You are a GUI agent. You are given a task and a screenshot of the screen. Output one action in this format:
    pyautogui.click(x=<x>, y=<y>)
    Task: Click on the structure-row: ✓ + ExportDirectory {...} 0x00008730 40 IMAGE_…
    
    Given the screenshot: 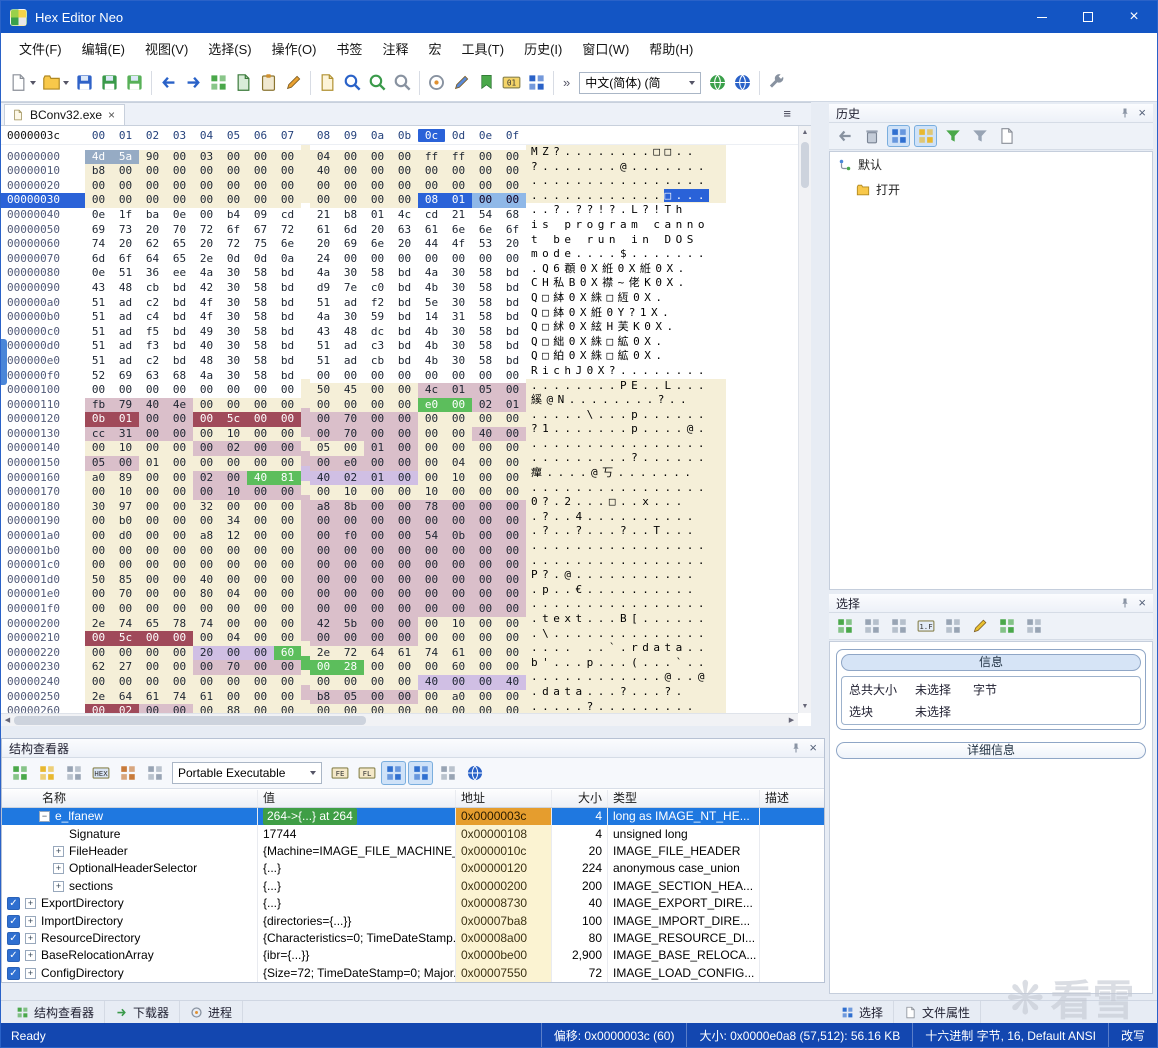 What is the action you would take?
    pyautogui.click(x=413, y=903)
    